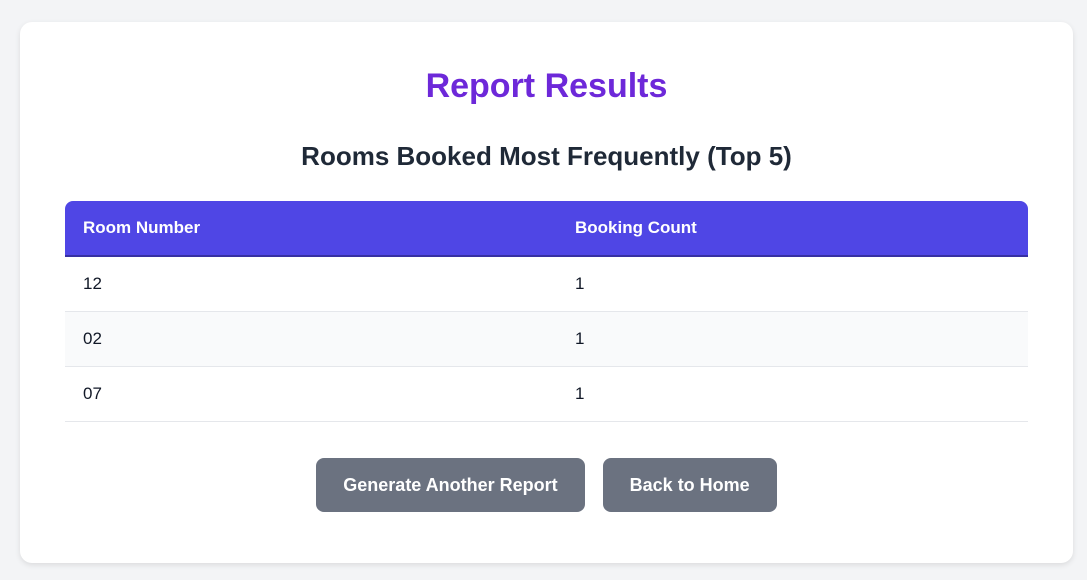 The height and width of the screenshot is (580, 1087). I want to click on action-buttons: Generate Another Report Back to Home, so click(546, 485).